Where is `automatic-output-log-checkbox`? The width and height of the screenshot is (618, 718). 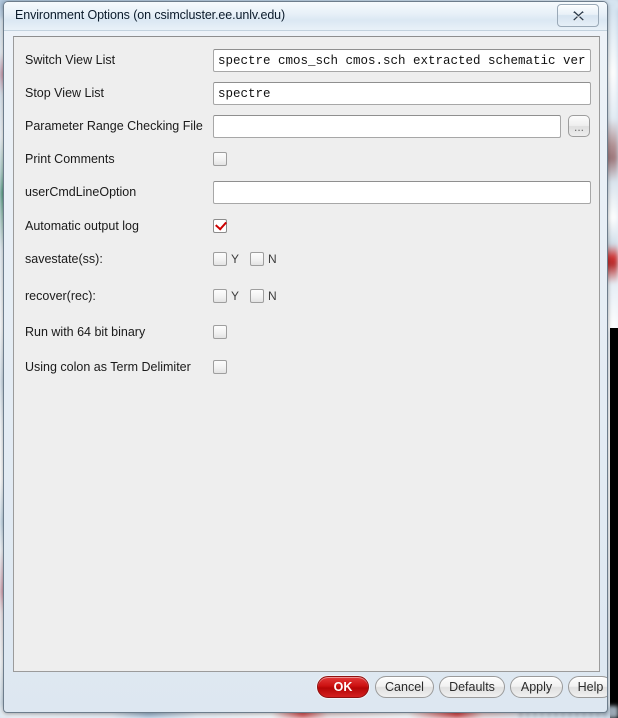 automatic-output-log-checkbox is located at coordinates (220, 226).